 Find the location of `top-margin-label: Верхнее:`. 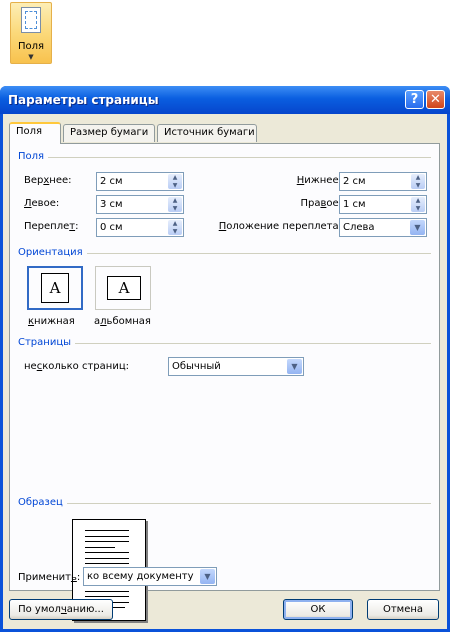

top-margin-label: Верхнее: is located at coordinates (48, 180).